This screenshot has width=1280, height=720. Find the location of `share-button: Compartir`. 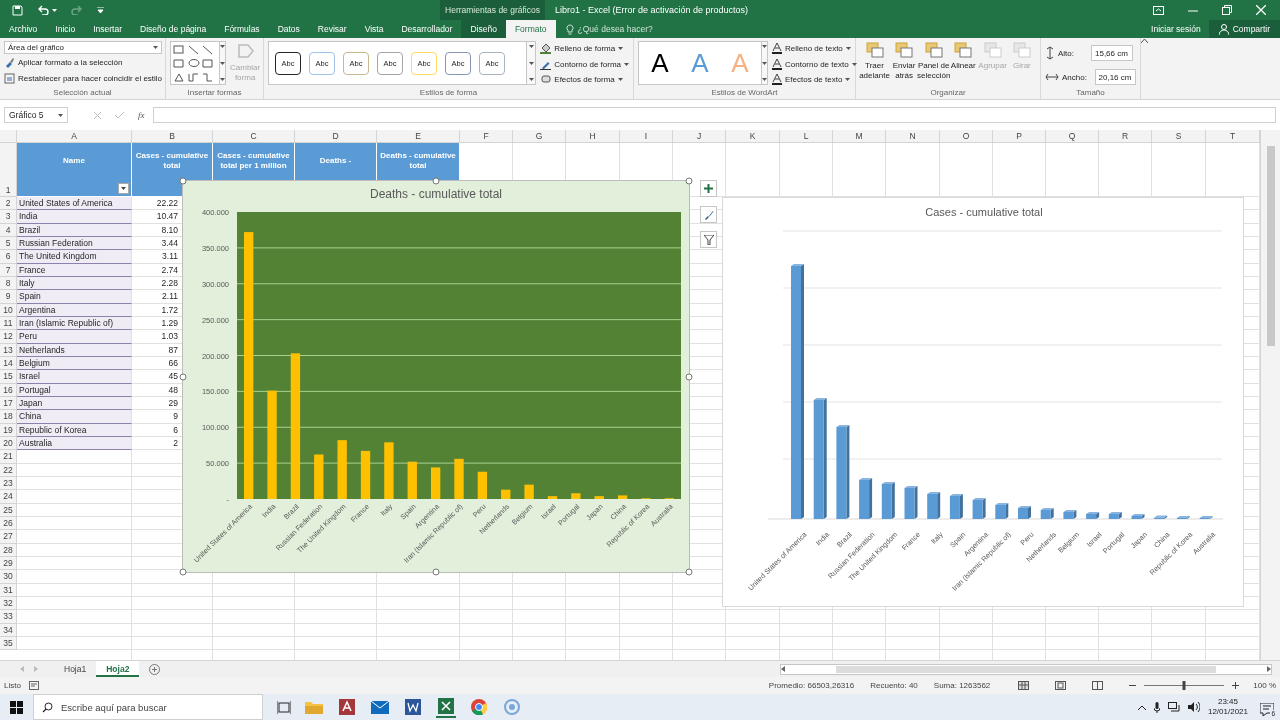

share-button: Compartir is located at coordinates (1244, 29).